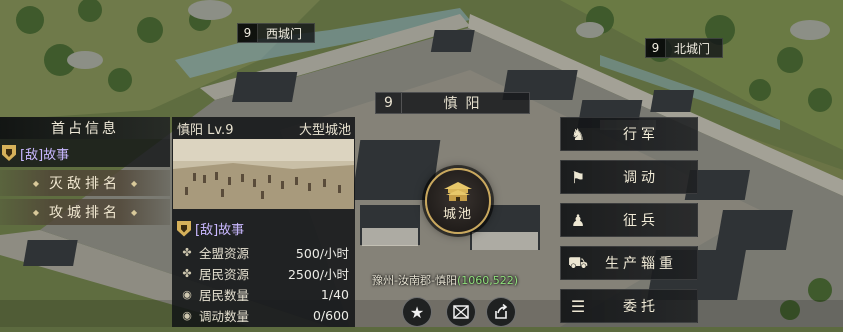 This screenshot has width=843, height=332. I want to click on mark-button, so click(461, 312).